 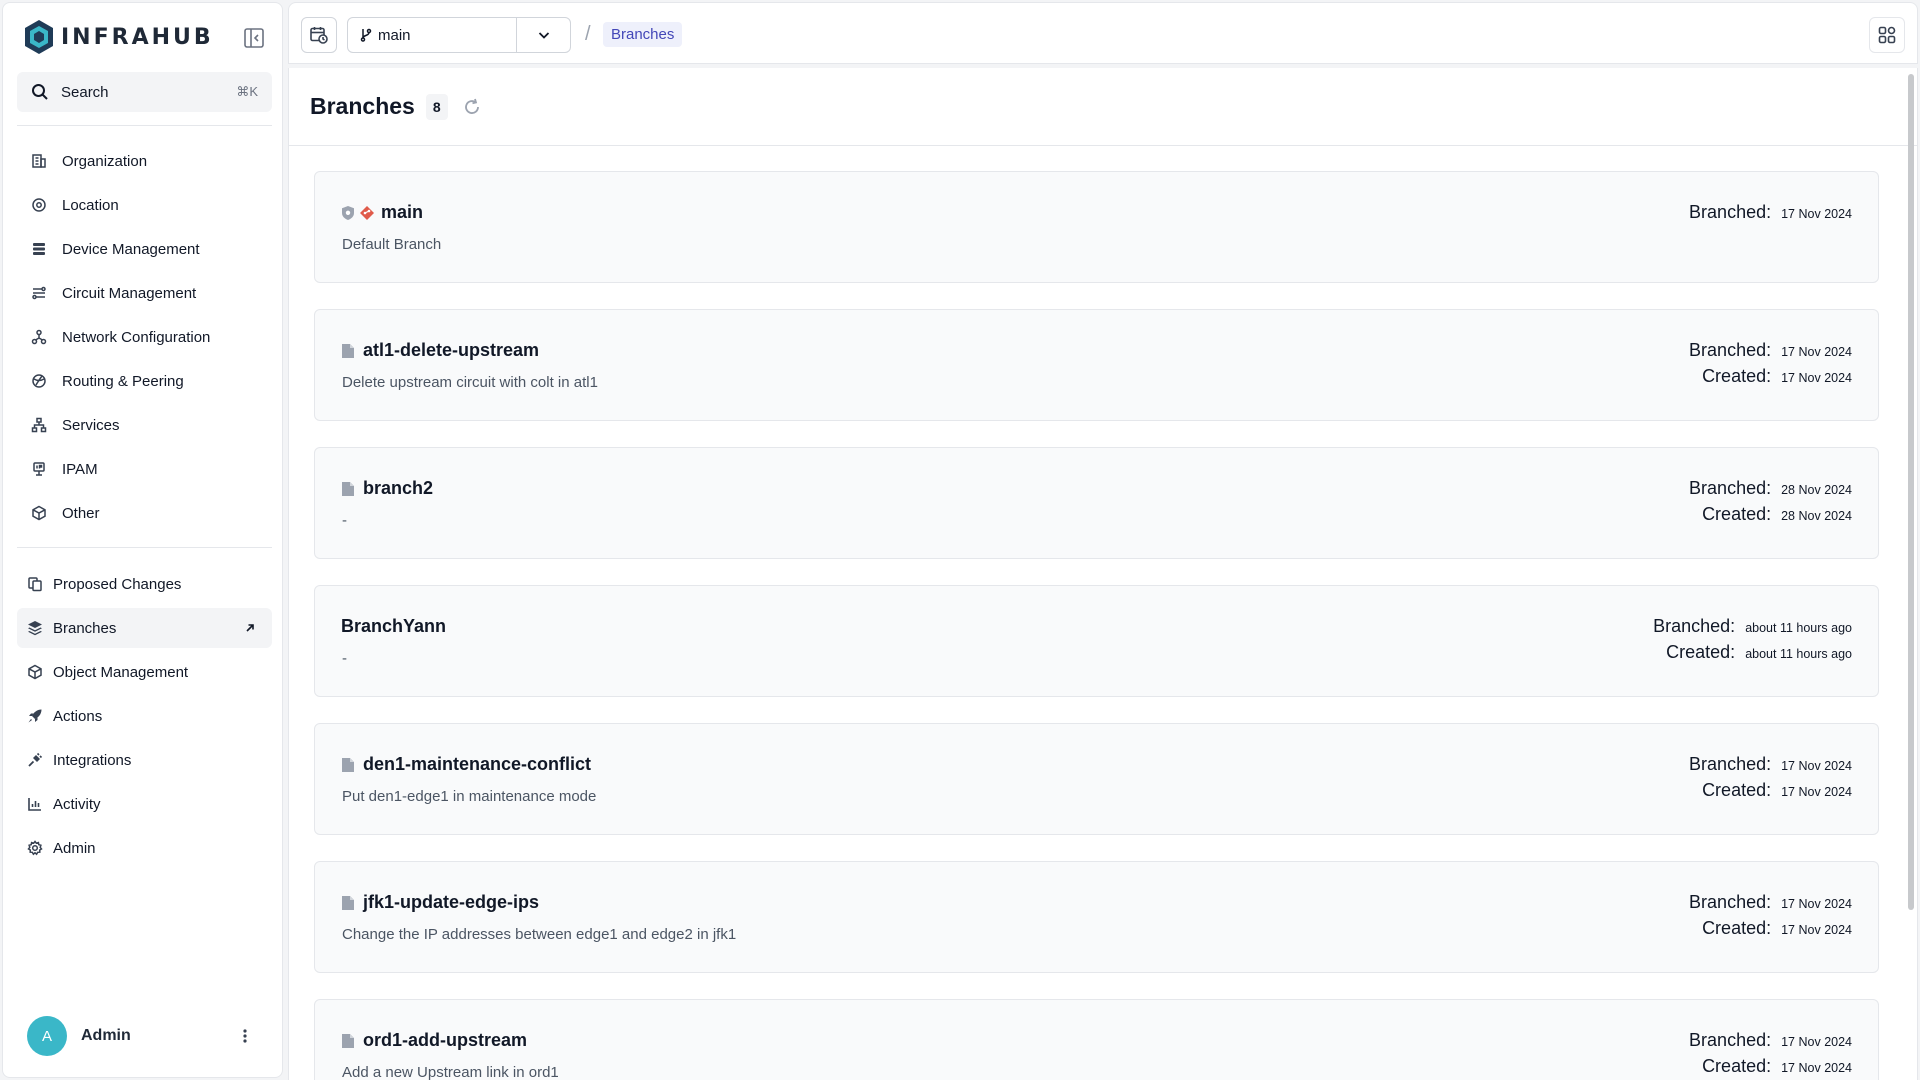 I want to click on page-title: Branches, so click(x=362, y=106).